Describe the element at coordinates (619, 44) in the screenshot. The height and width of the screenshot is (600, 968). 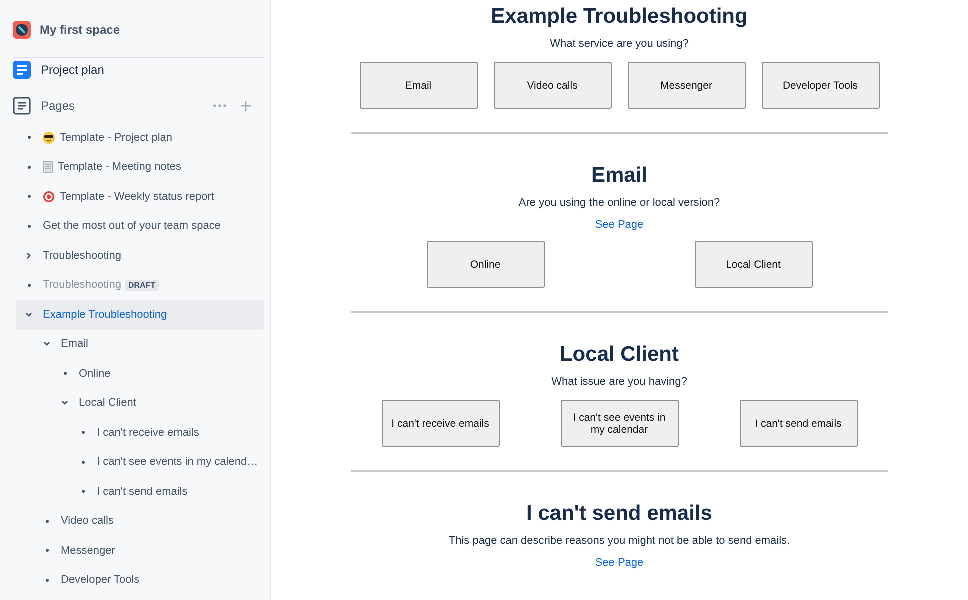
I see `section-question: What service are you using?` at that location.